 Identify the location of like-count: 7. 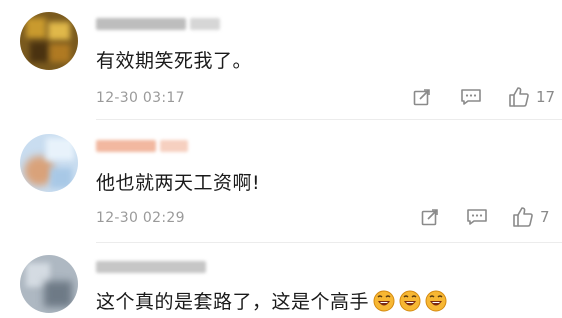
(545, 217).